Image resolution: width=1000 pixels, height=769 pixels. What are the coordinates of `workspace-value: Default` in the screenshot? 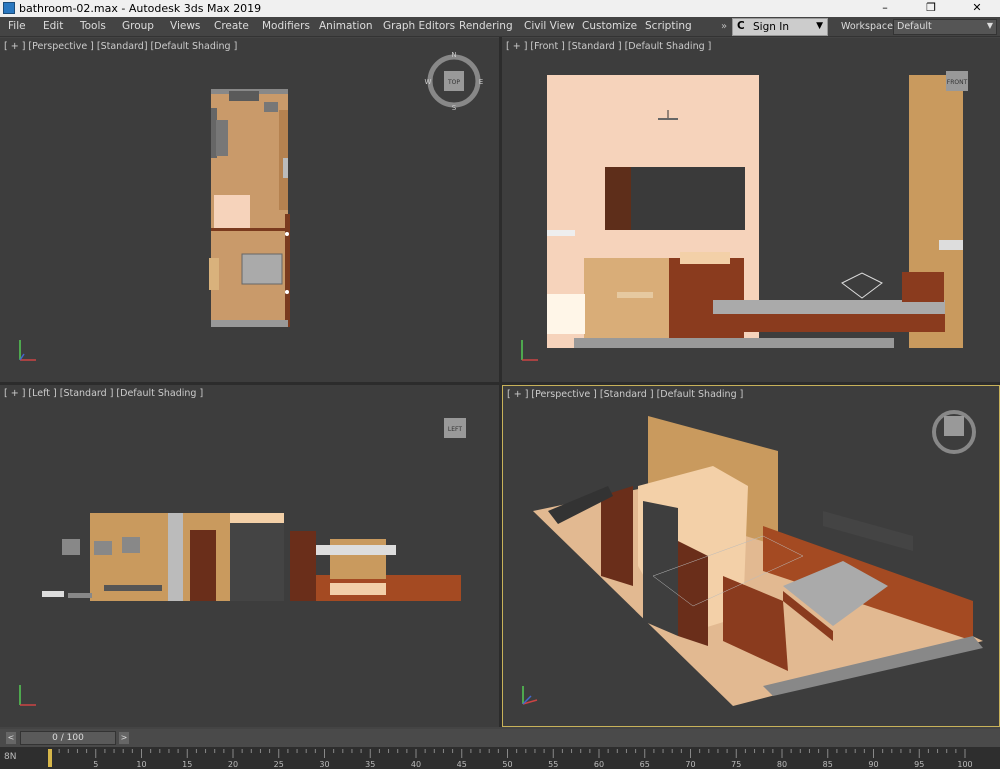 It's located at (914, 26).